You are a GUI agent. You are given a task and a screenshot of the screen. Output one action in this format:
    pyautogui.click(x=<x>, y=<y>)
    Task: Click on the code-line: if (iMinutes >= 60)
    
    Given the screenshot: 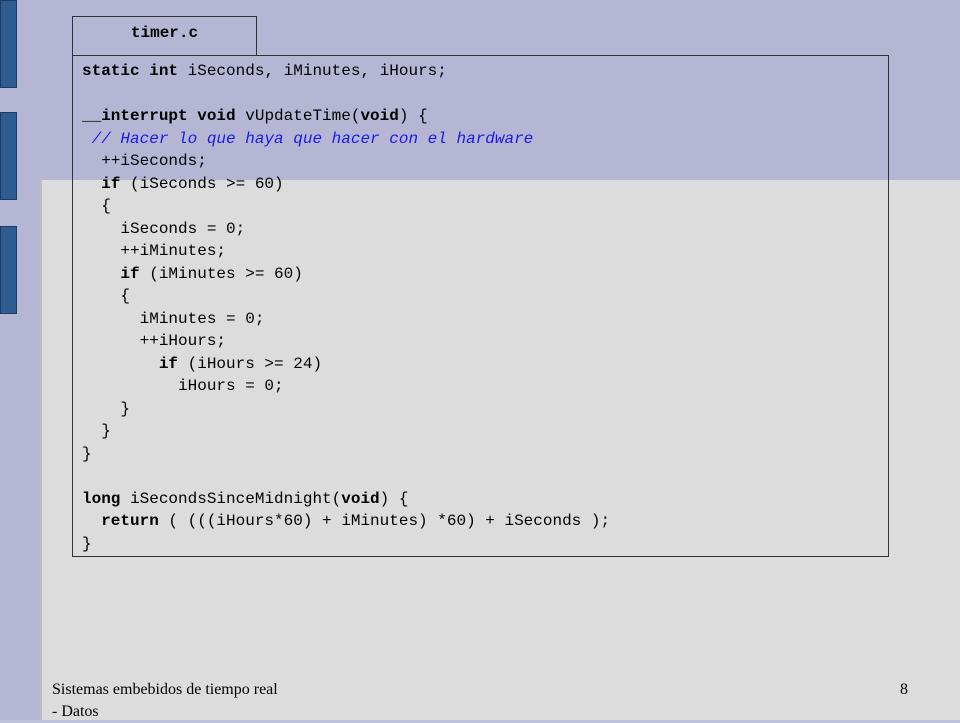 What is the action you would take?
    pyautogui.click(x=346, y=274)
    